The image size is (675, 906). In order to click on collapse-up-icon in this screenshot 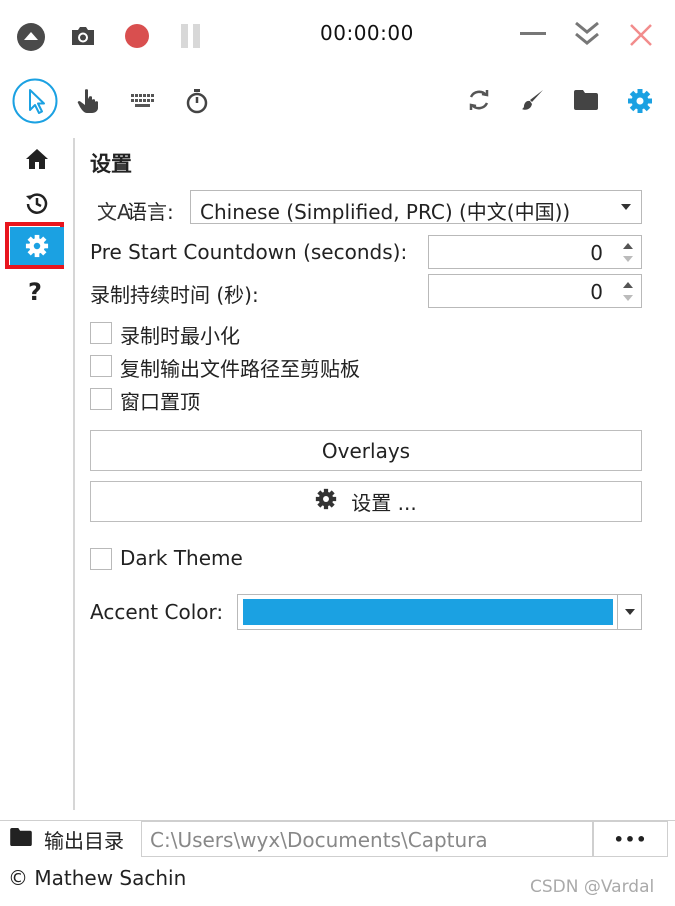, I will do `click(31, 37)`.